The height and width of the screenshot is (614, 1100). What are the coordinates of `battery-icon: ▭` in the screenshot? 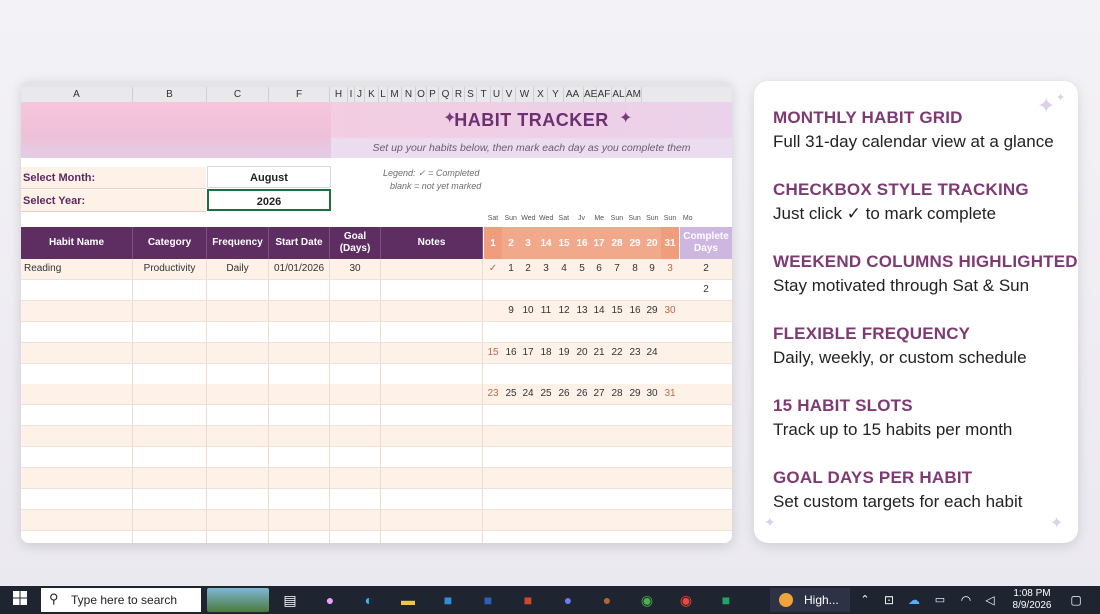 It's located at (940, 600).